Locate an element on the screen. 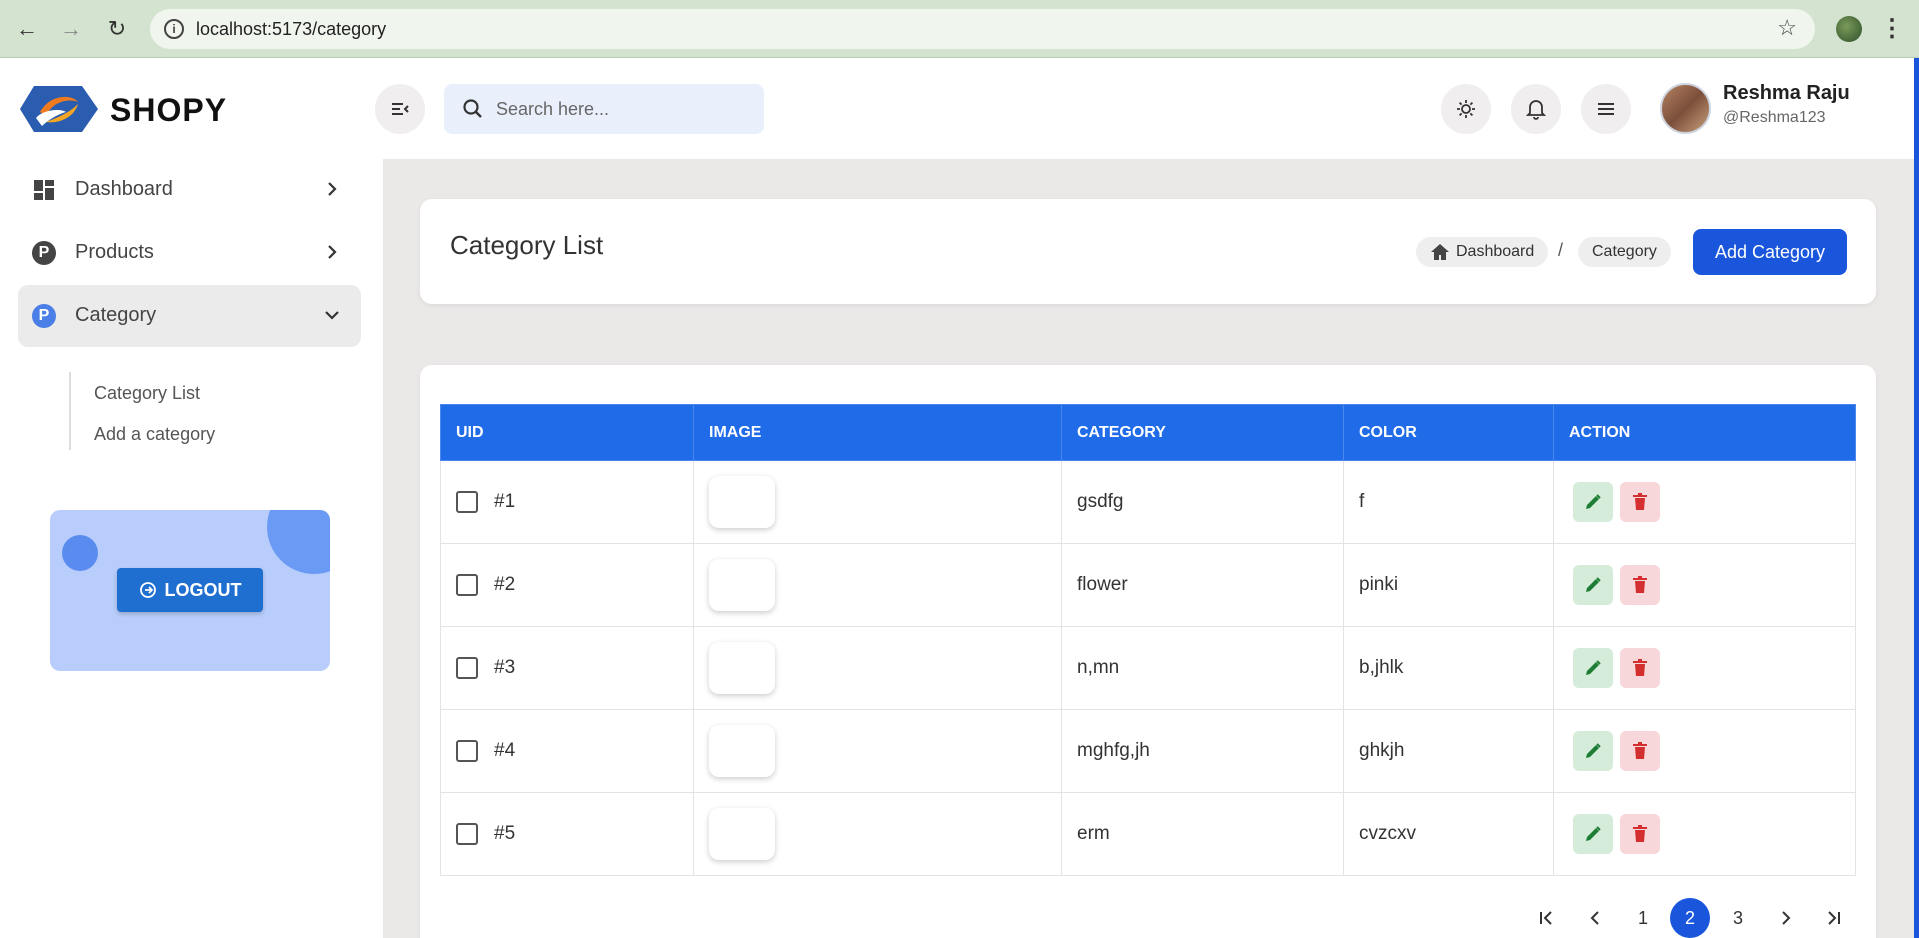 This screenshot has height=938, width=1919. column-header-image: IMAGE is located at coordinates (877, 432).